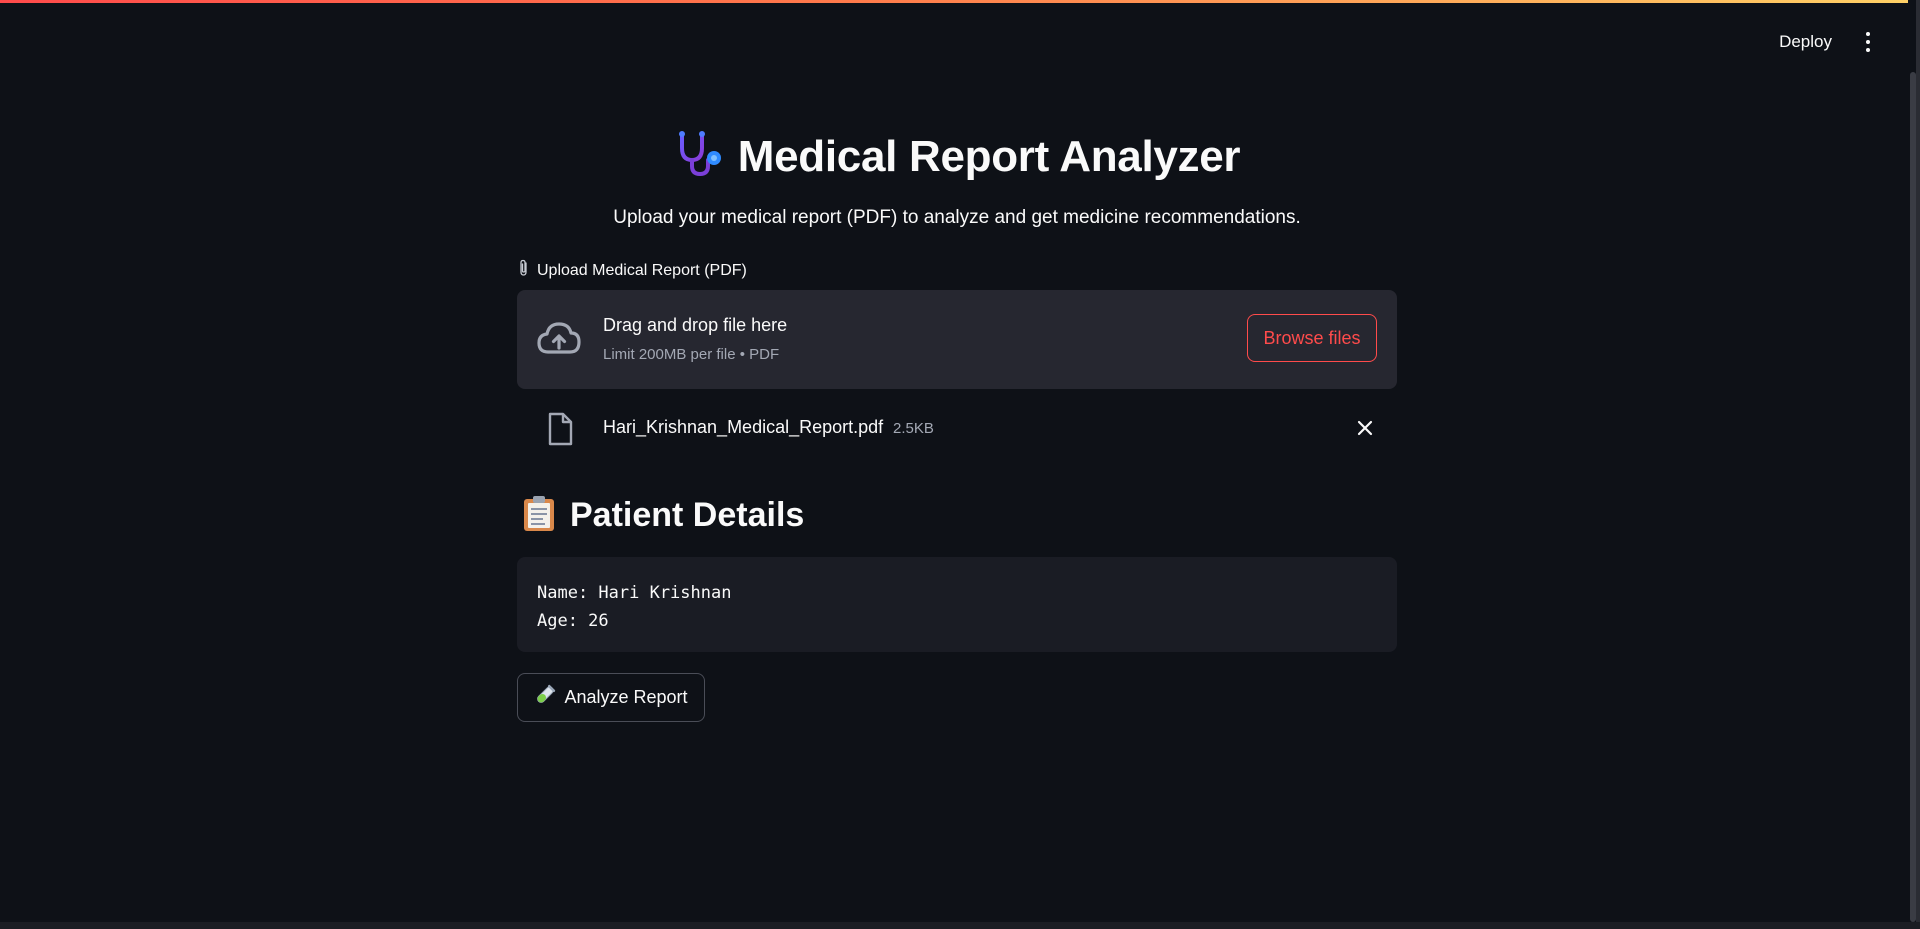 This screenshot has width=1920, height=929. Describe the element at coordinates (958, 1) in the screenshot. I see `top-decoration-bar` at that location.